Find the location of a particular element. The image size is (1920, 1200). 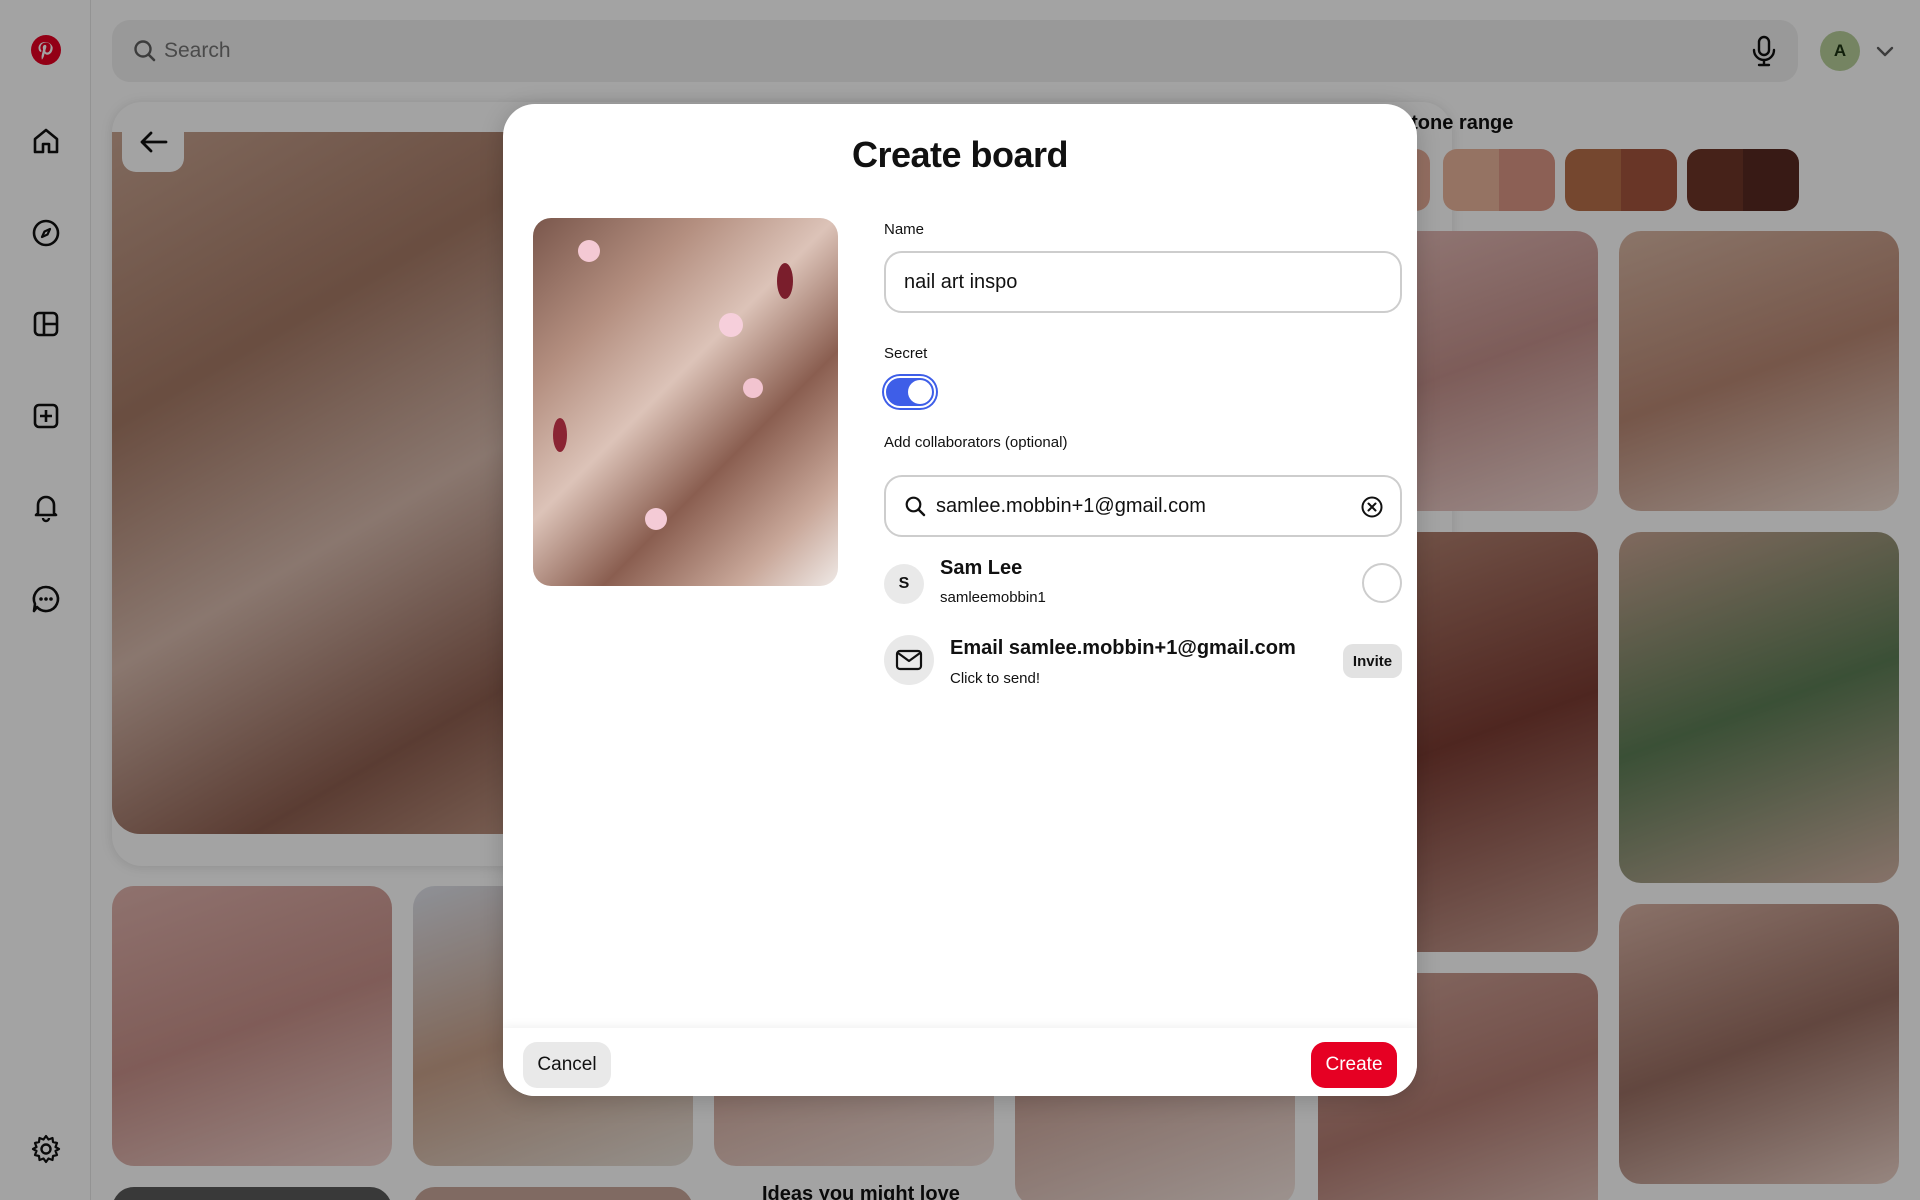

envelope-icon is located at coordinates (909, 660).